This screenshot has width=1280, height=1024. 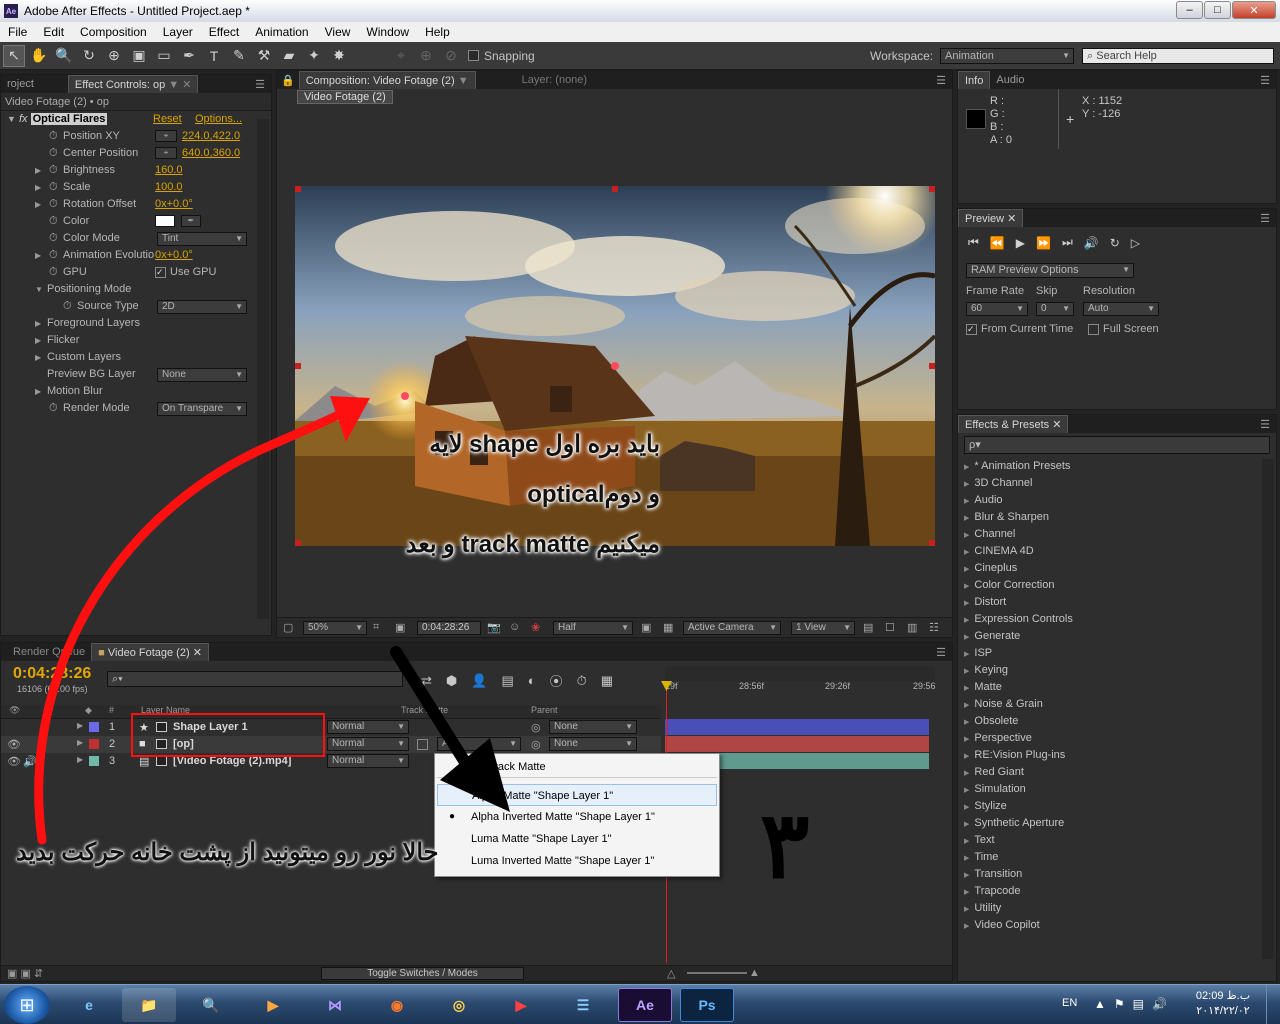 What do you see at coordinates (281, 32) in the screenshot?
I see `menu-item-animation: Animation` at bounding box center [281, 32].